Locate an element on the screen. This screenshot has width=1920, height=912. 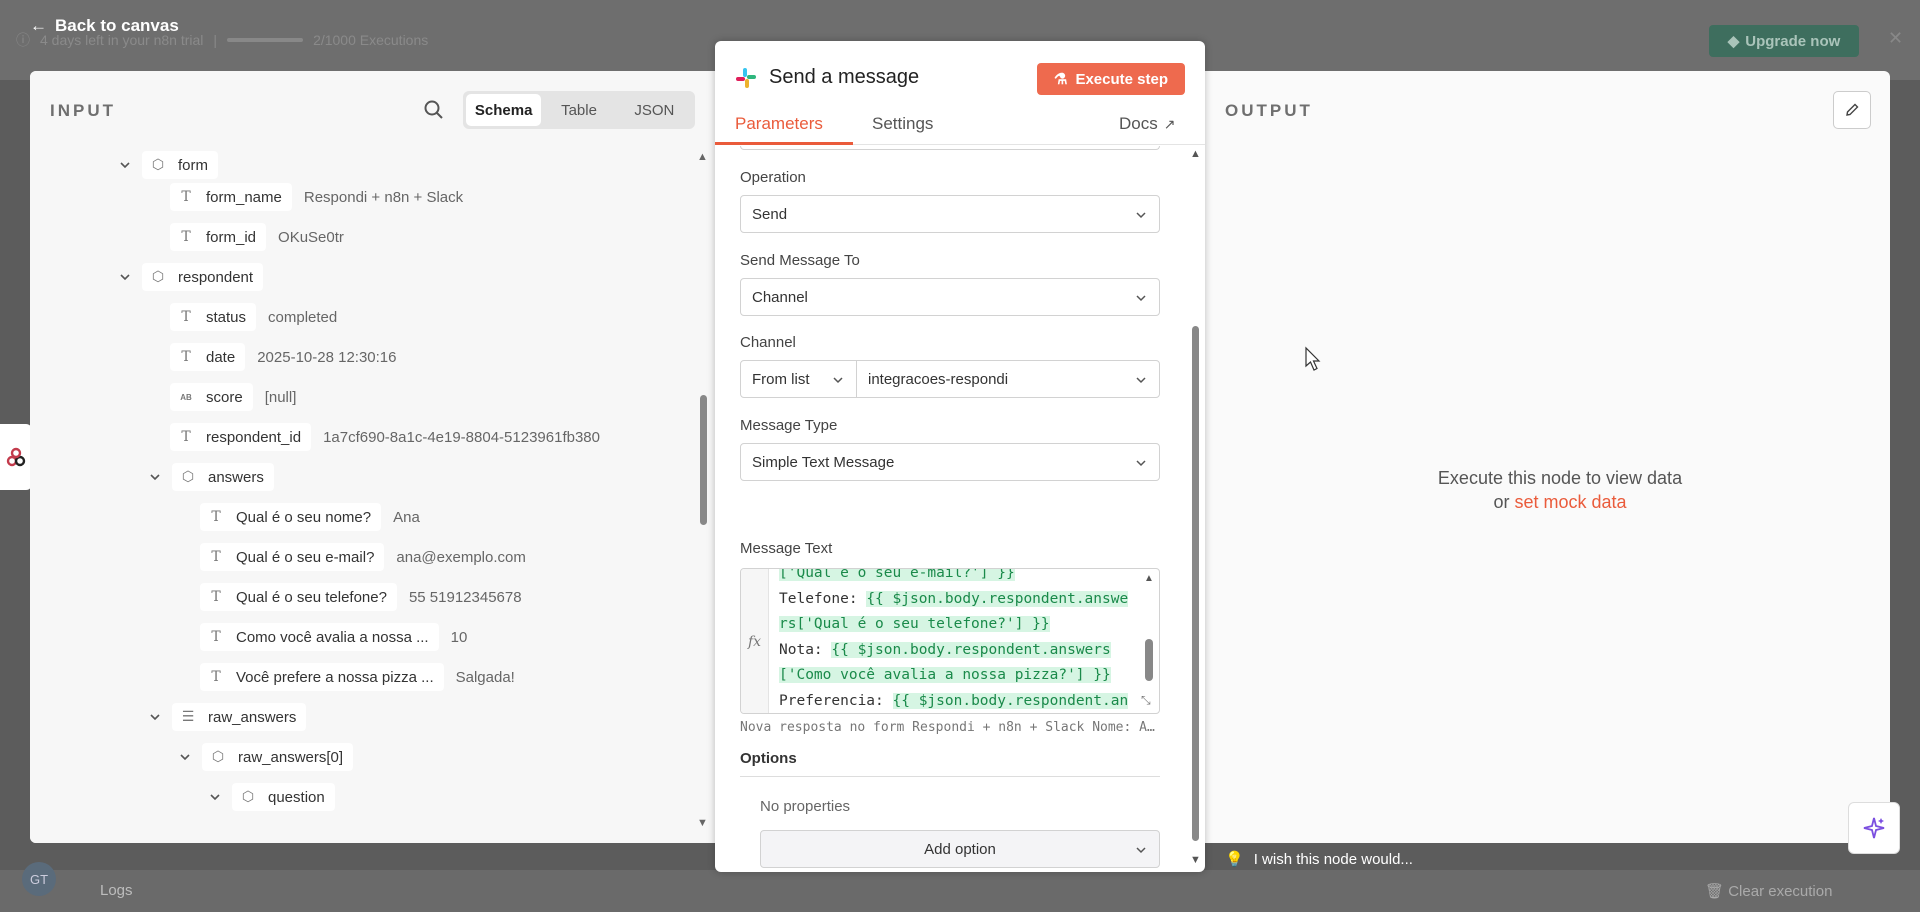
tree-row: T Você prefere a nossa pizza ... Salgada! is located at coordinates (357, 677).